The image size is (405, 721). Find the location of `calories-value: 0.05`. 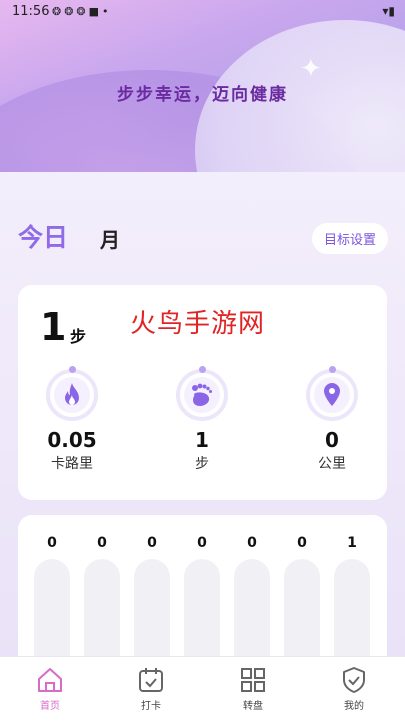

calories-value: 0.05 is located at coordinates (72, 440).